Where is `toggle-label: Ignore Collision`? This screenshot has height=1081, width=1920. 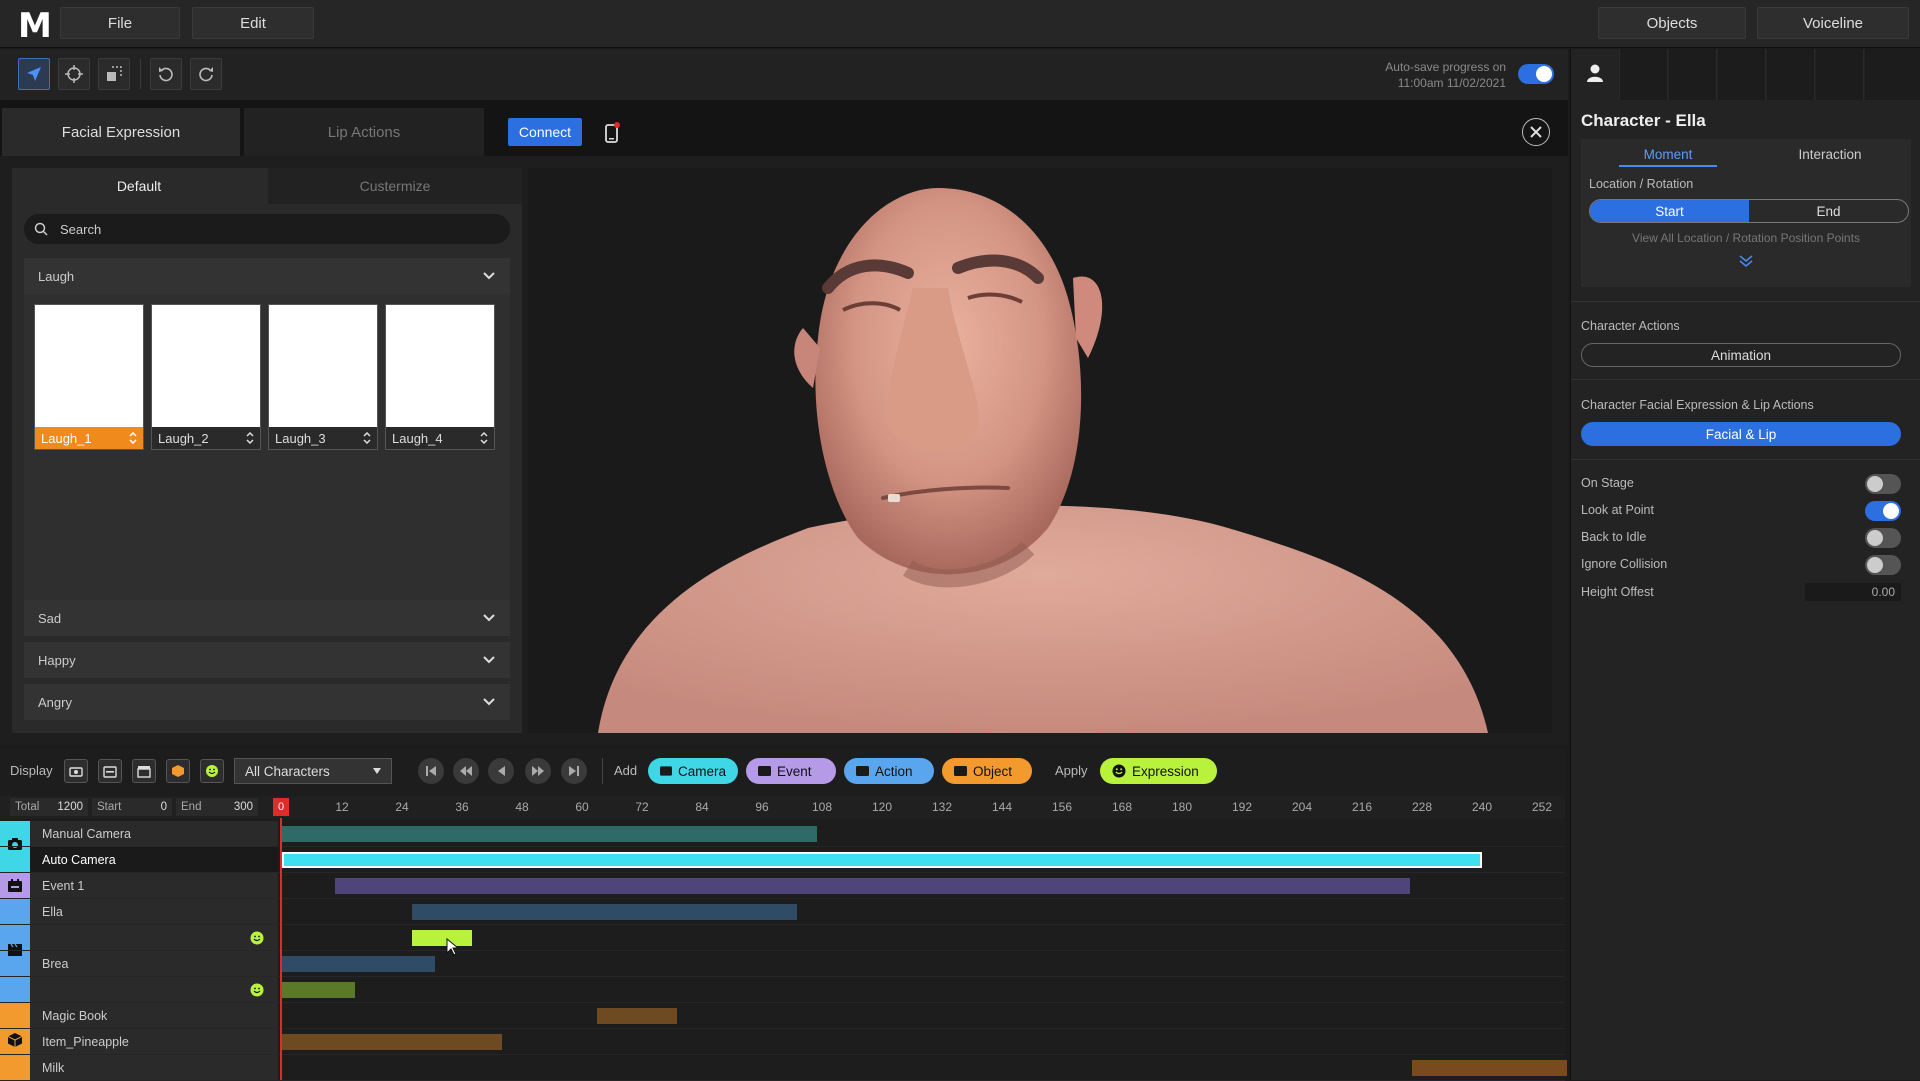
toggle-label: Ignore Collision is located at coordinates (1624, 564).